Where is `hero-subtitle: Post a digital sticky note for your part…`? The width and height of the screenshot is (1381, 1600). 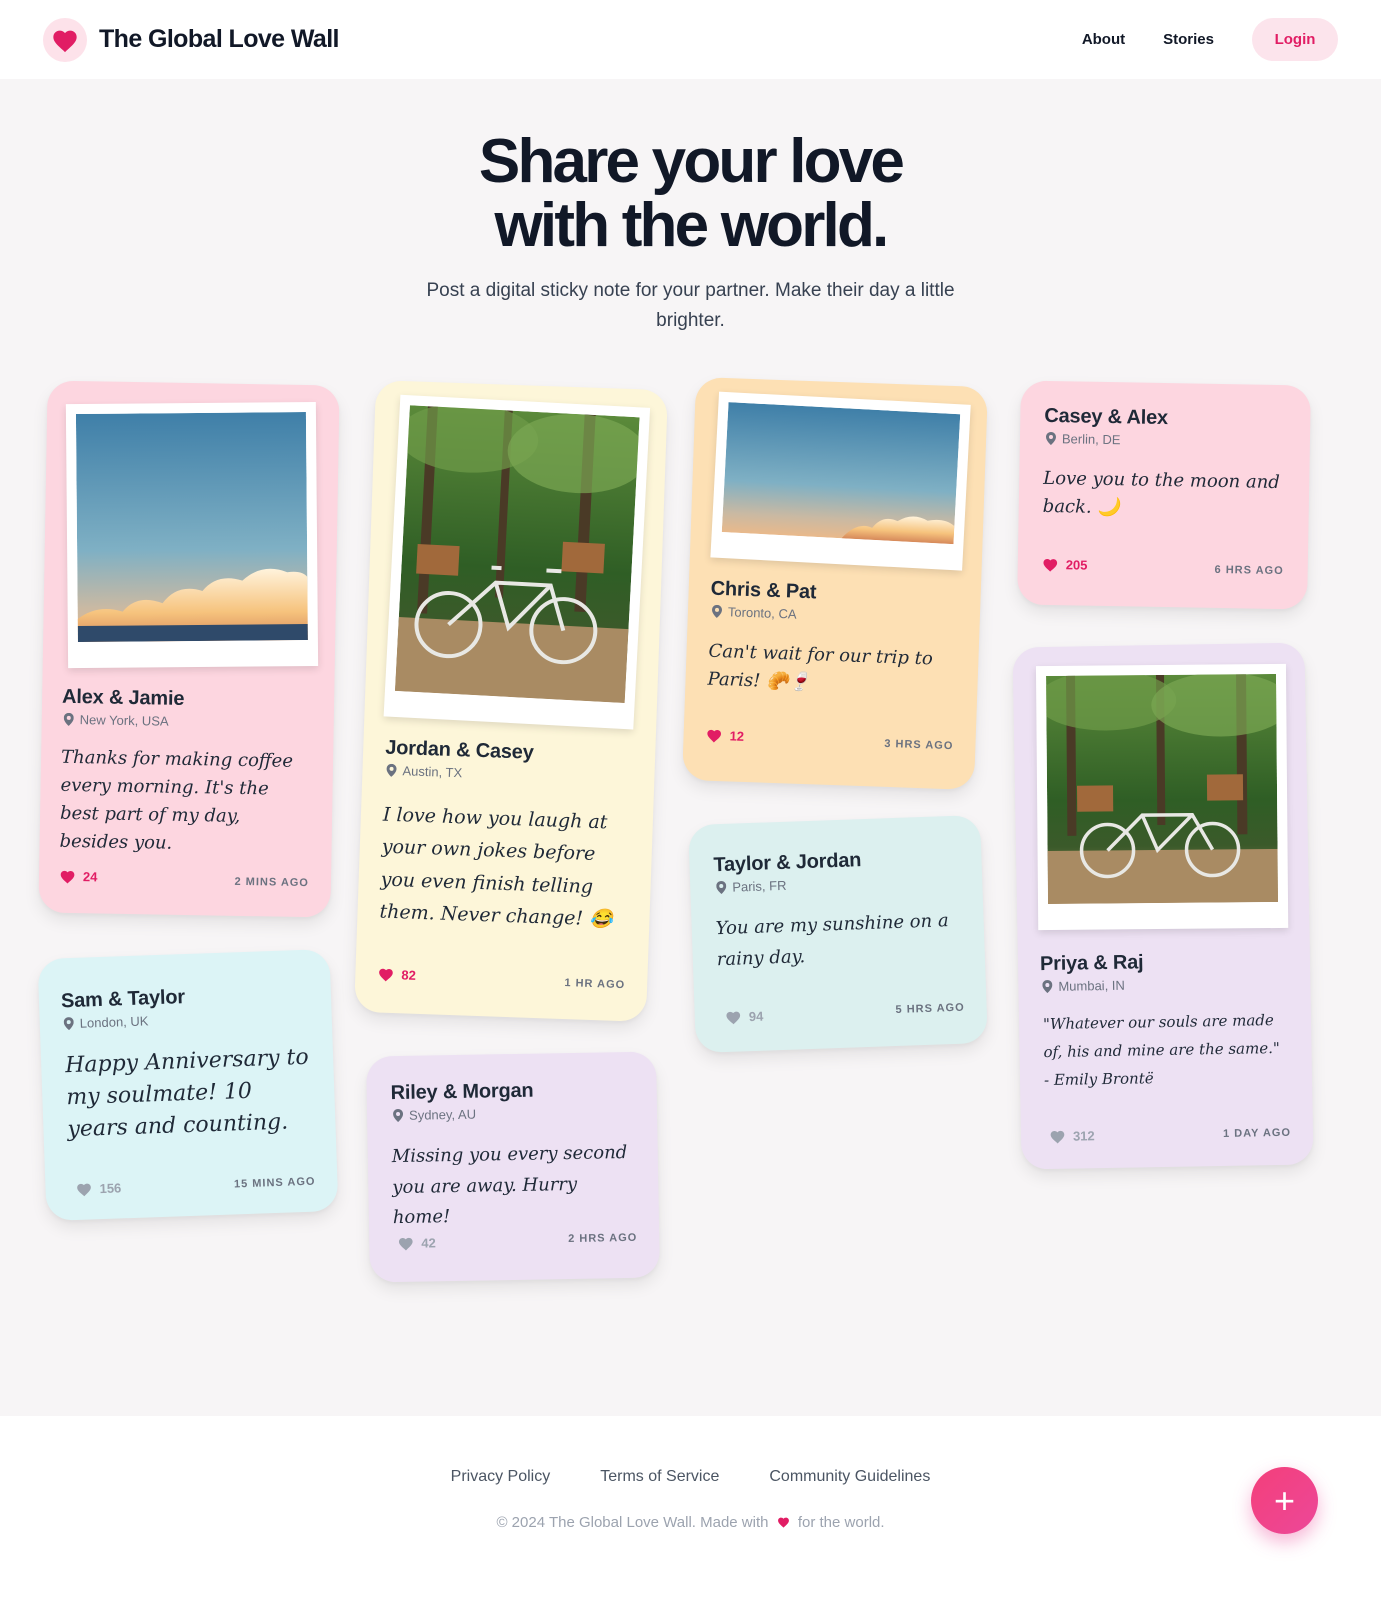 hero-subtitle: Post a digital sticky note for your part… is located at coordinates (690, 305).